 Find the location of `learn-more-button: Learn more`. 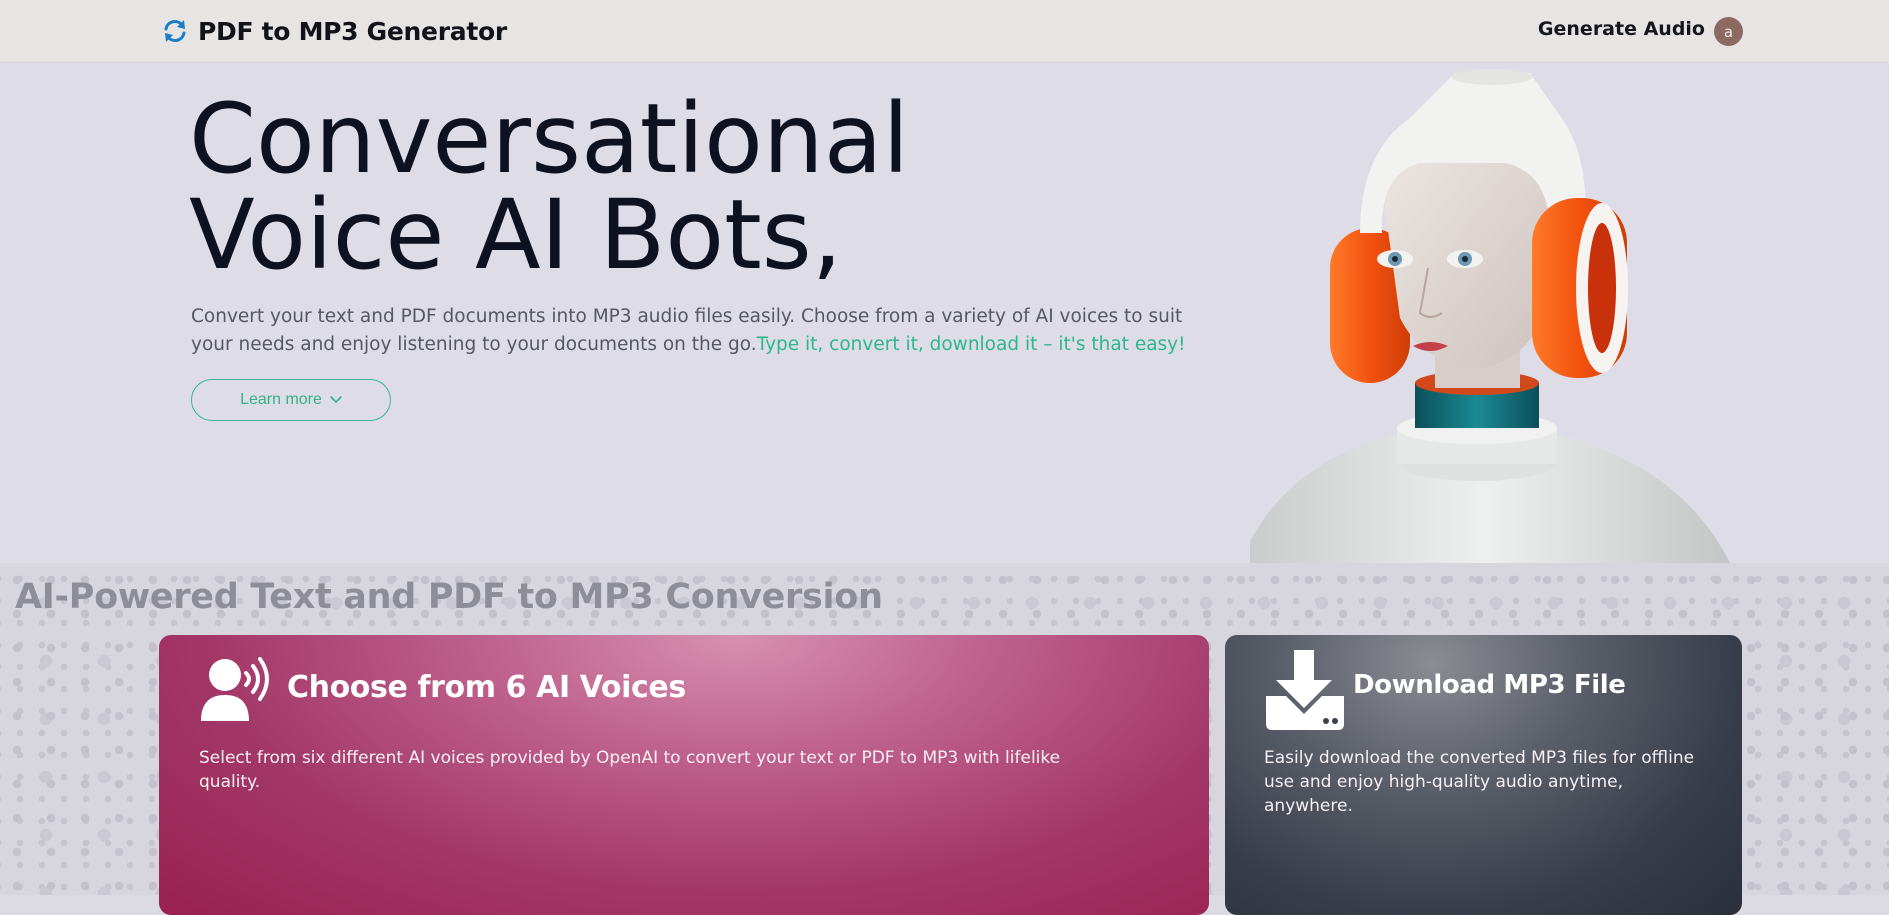

learn-more-button: Learn more is located at coordinates (291, 400).